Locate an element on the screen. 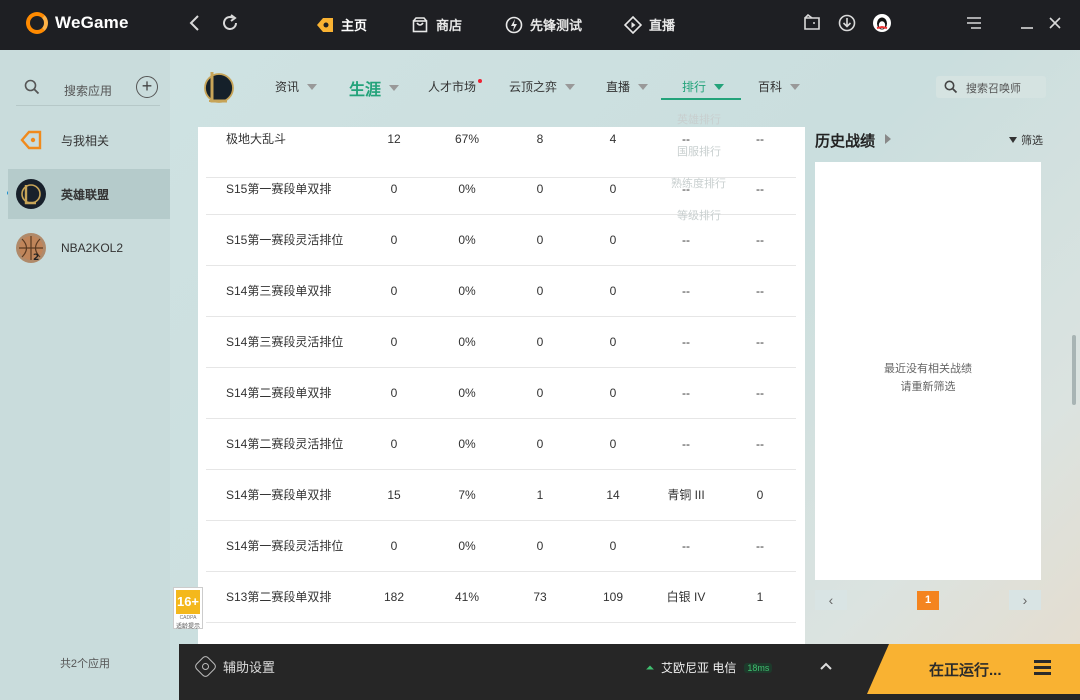  logo-text: WeGame is located at coordinates (92, 22).